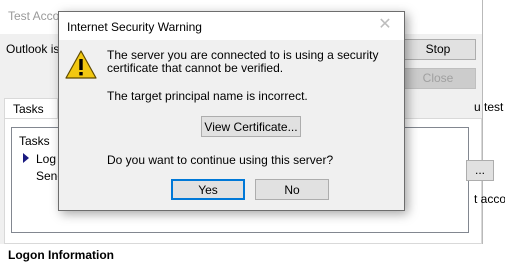 The height and width of the screenshot is (265, 505). What do you see at coordinates (489, 107) in the screenshot?
I see `background-right-text: u test` at bounding box center [489, 107].